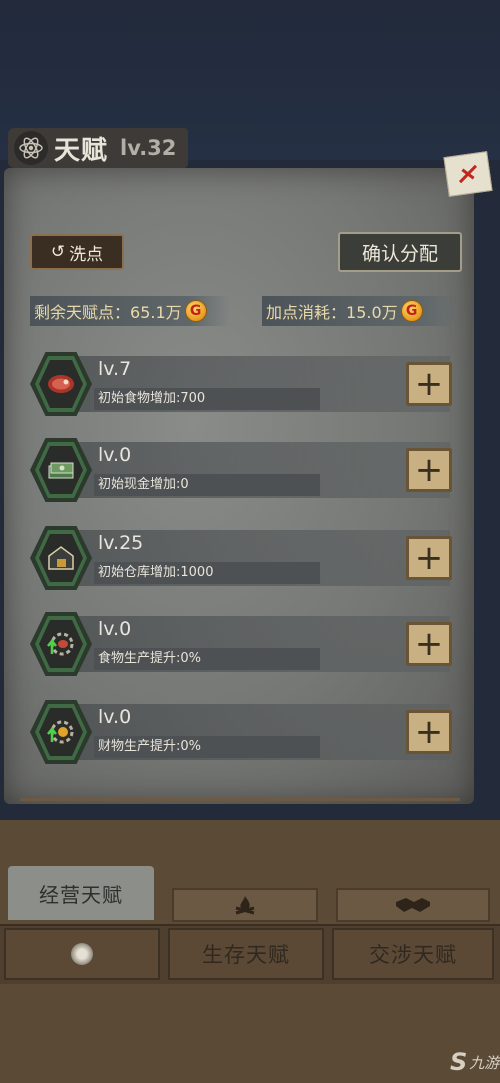  I want to click on gear-icon, so click(82, 954).